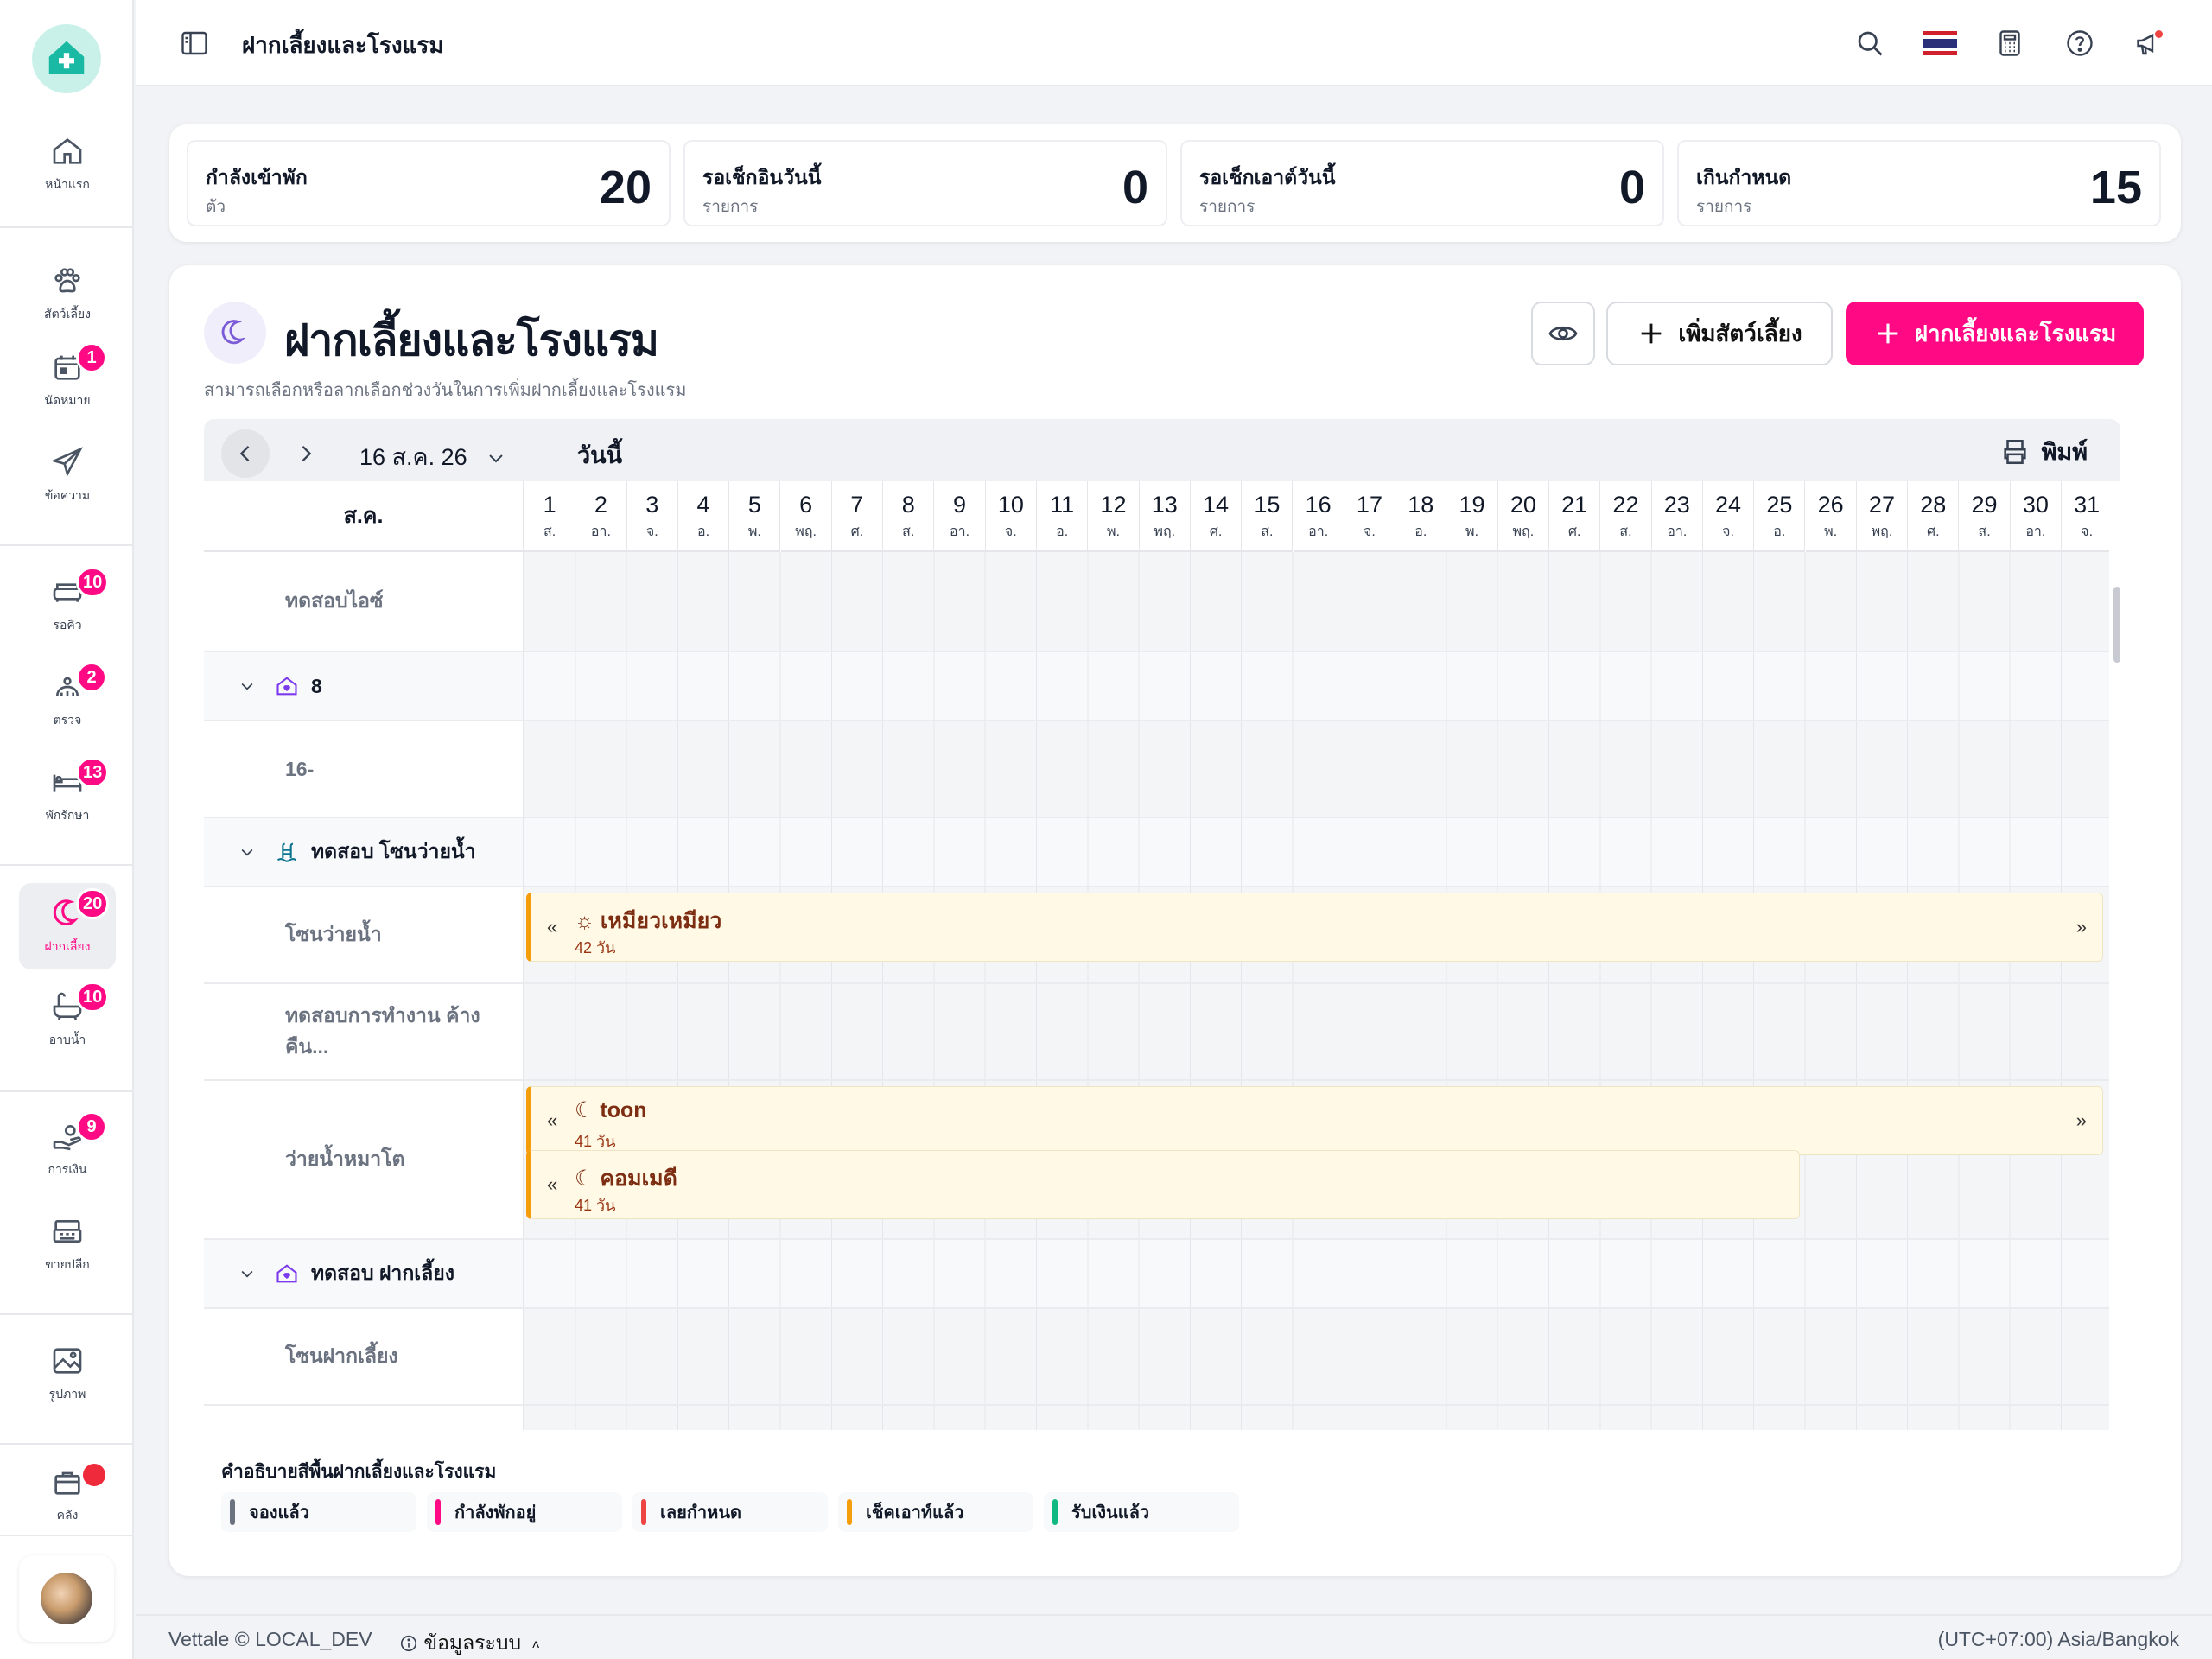 The image size is (2212, 1659). Describe the element at coordinates (1882, 516) in the screenshot. I see `day-header: 27 พฤ.` at that location.